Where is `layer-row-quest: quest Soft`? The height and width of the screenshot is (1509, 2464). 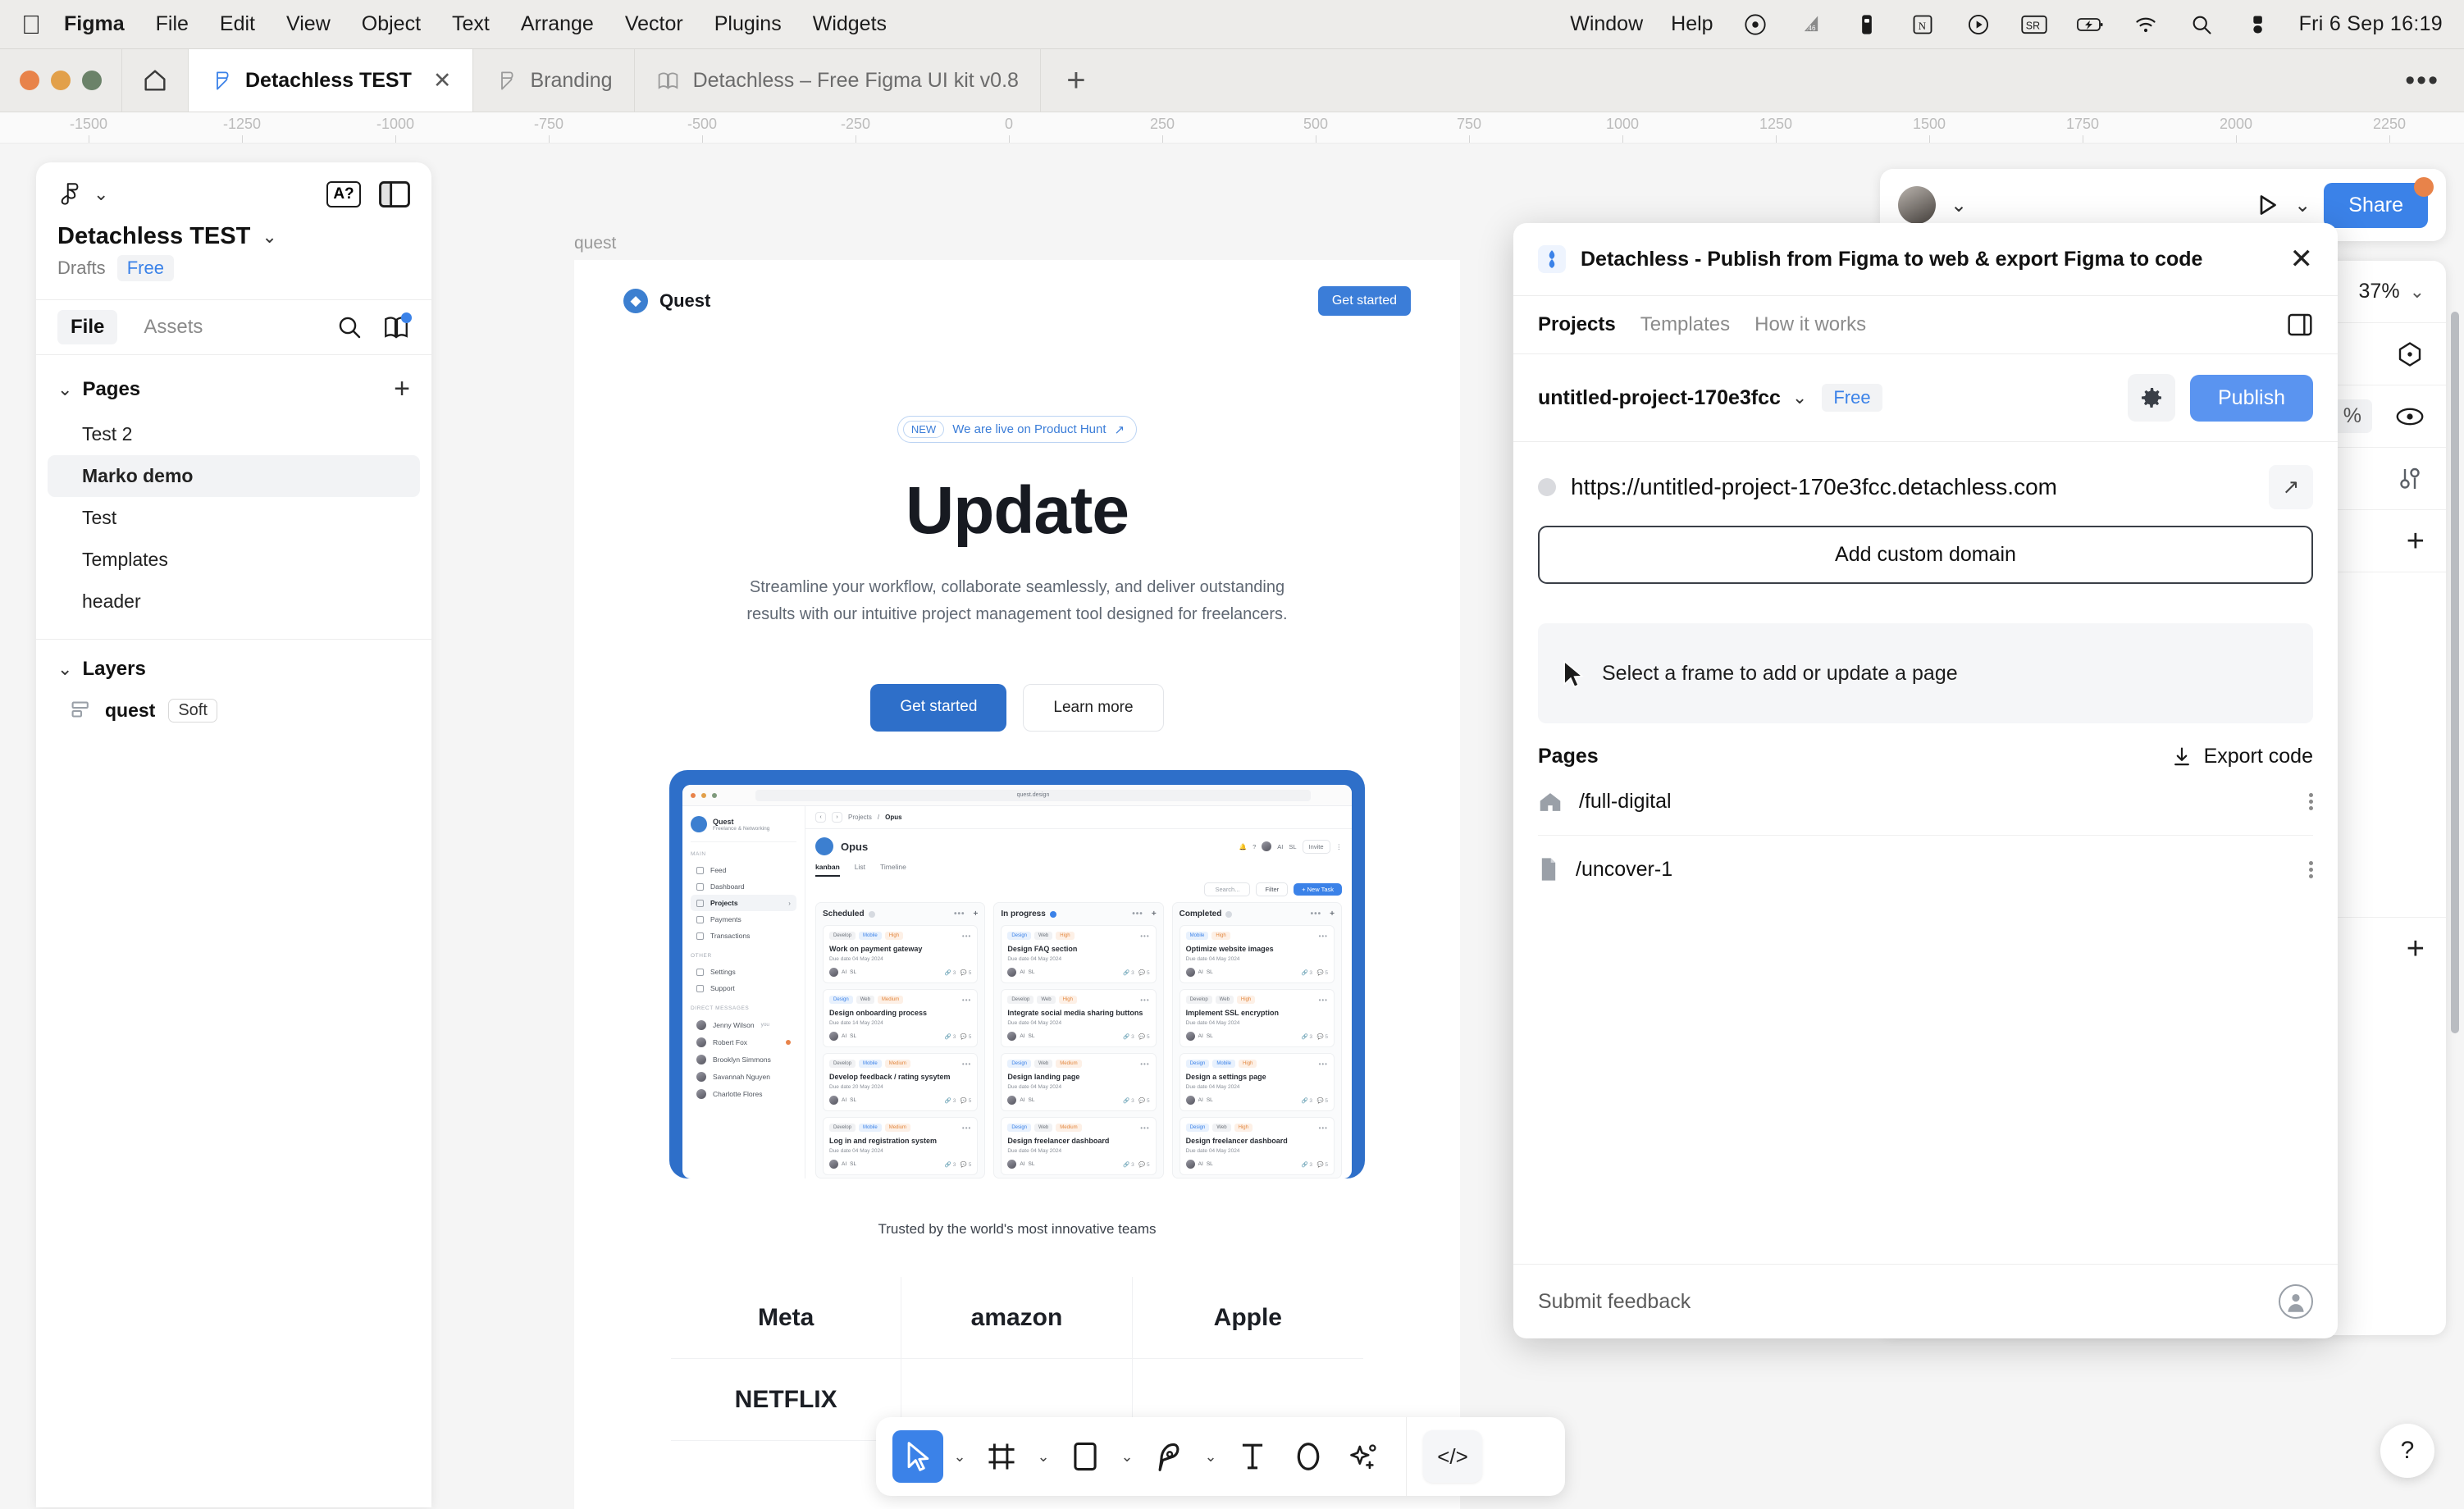
layer-row-quest: quest Soft is located at coordinates (233, 710).